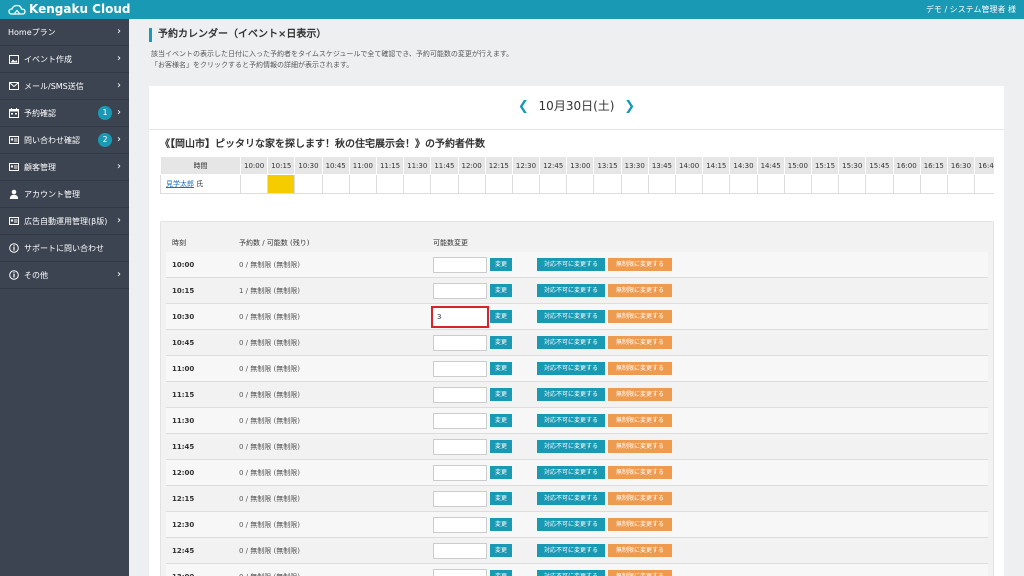 This screenshot has height=576, width=1024. Describe the element at coordinates (523, 106) in the screenshot. I see `prev-day-icon: ❮` at that location.